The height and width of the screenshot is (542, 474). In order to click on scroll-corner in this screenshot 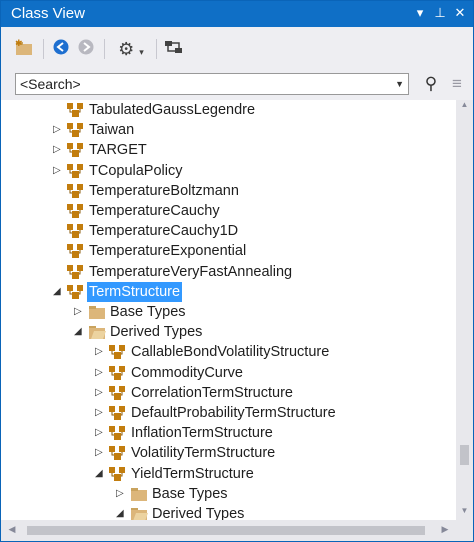, I will do `click(464, 530)`.